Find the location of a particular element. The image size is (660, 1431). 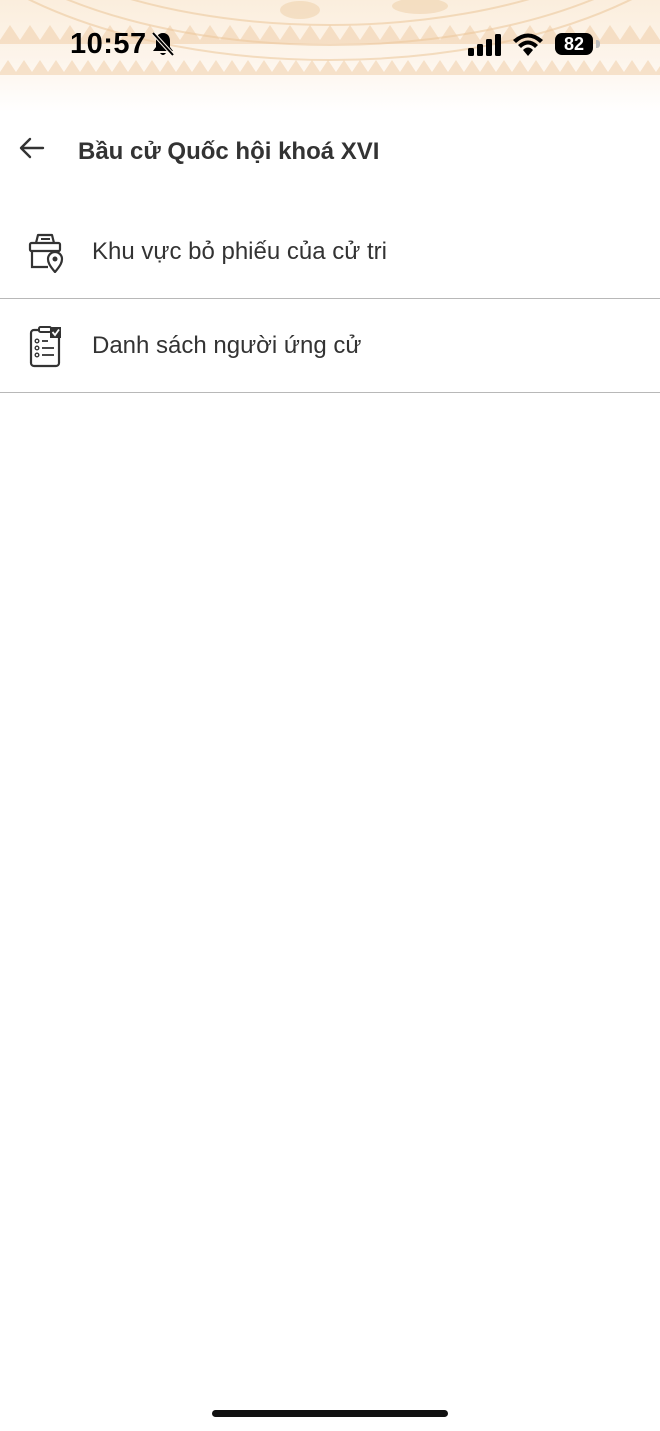

back-button is located at coordinates (32, 148).